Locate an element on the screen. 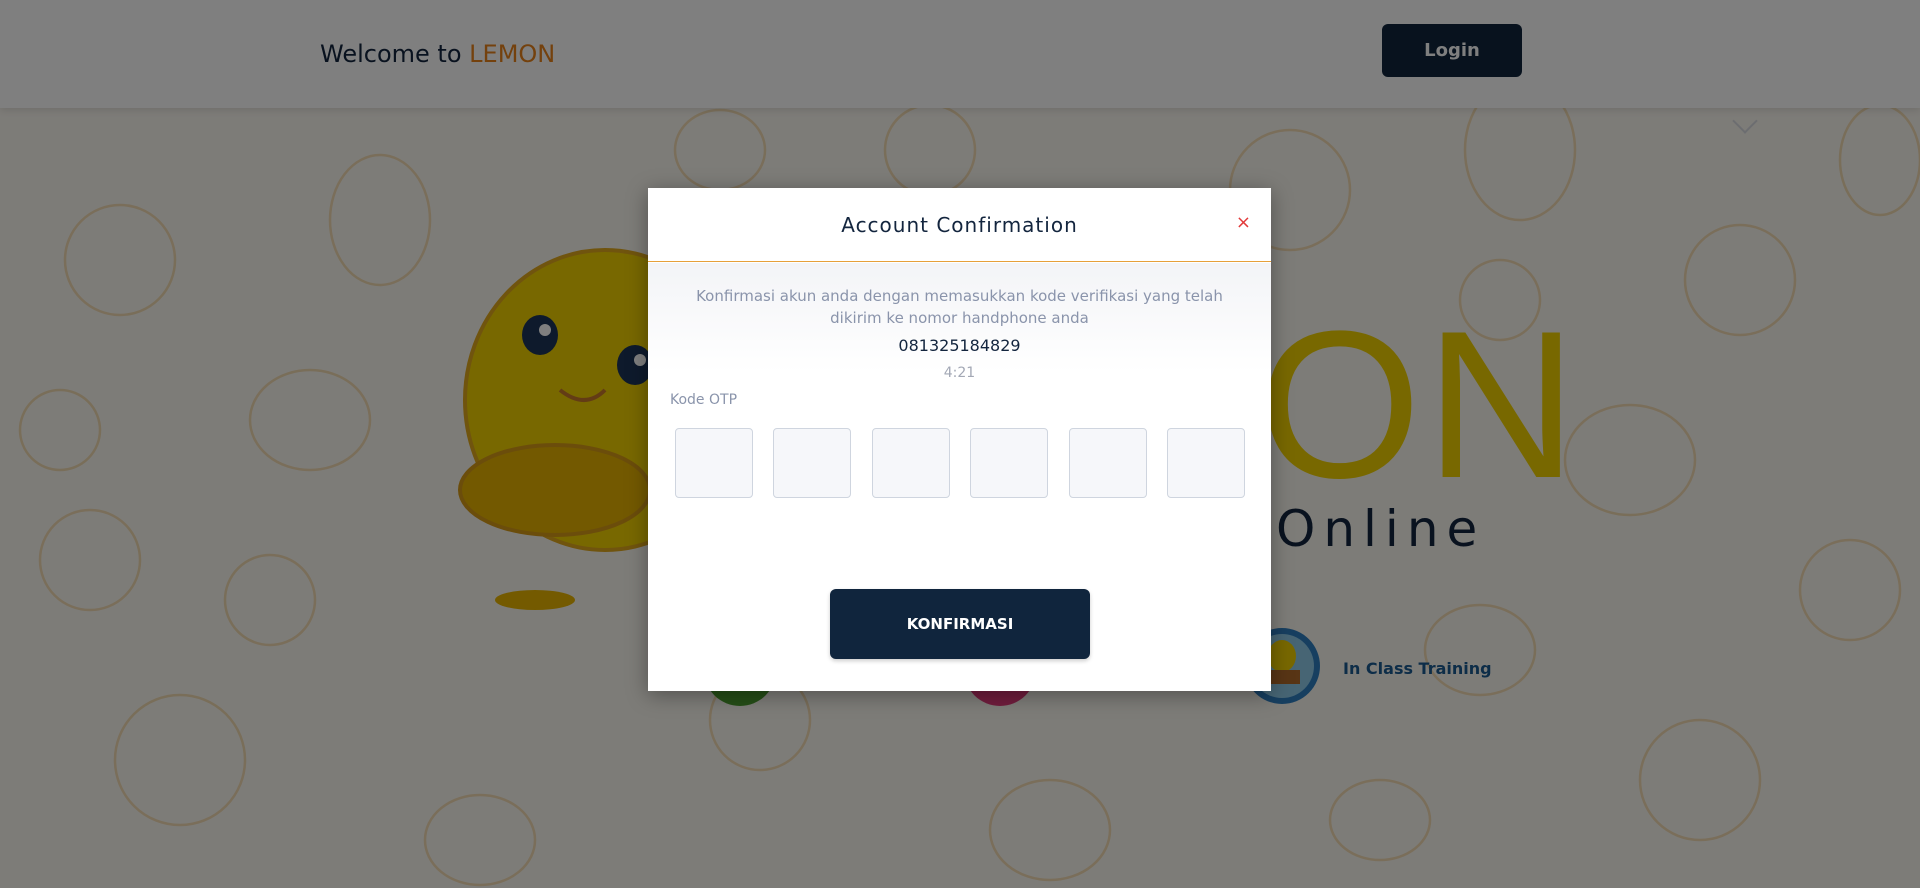 This screenshot has width=1920, height=888. countdown-timer: 4:21 is located at coordinates (959, 373).